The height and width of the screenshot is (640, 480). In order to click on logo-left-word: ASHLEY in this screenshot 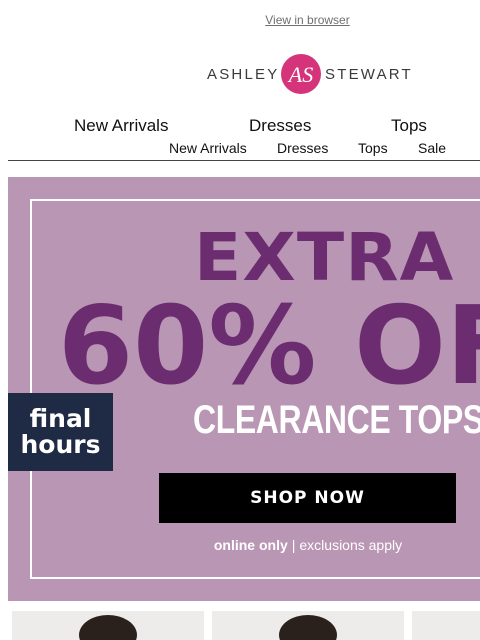, I will do `click(243, 74)`.